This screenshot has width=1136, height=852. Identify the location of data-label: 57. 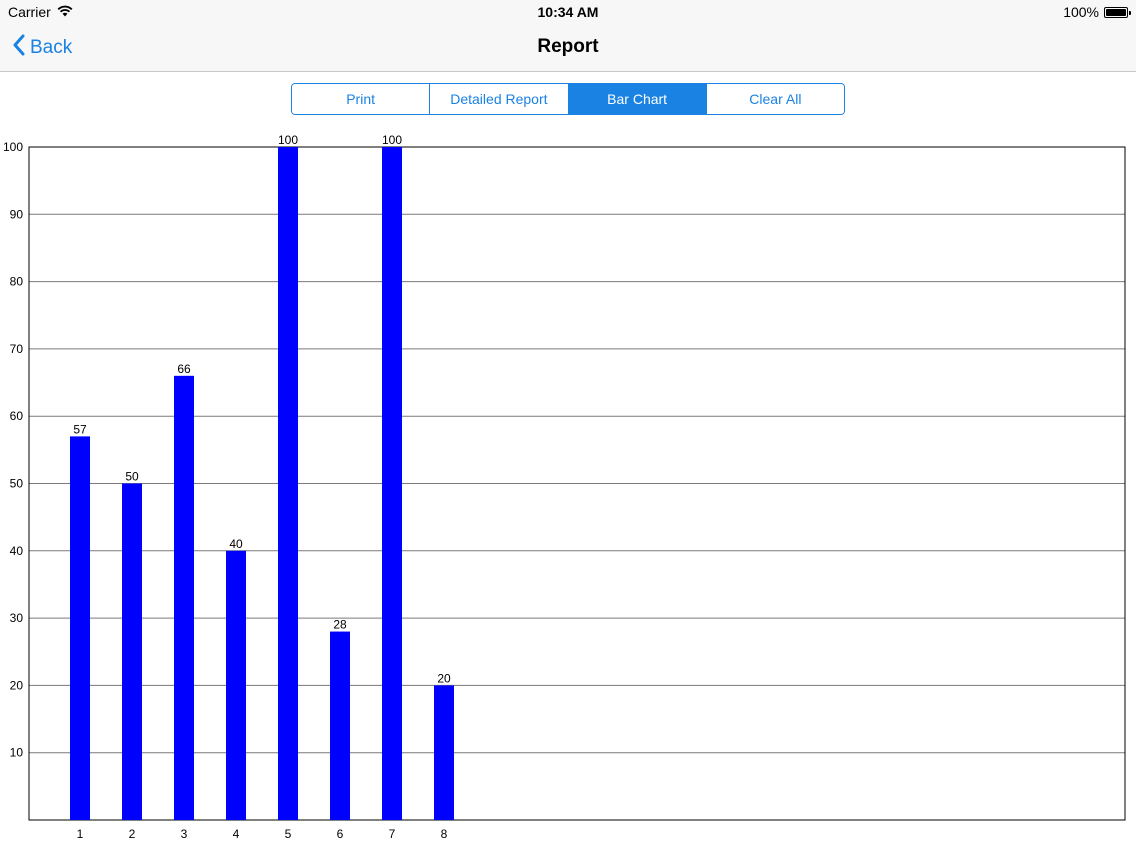
(80, 429).